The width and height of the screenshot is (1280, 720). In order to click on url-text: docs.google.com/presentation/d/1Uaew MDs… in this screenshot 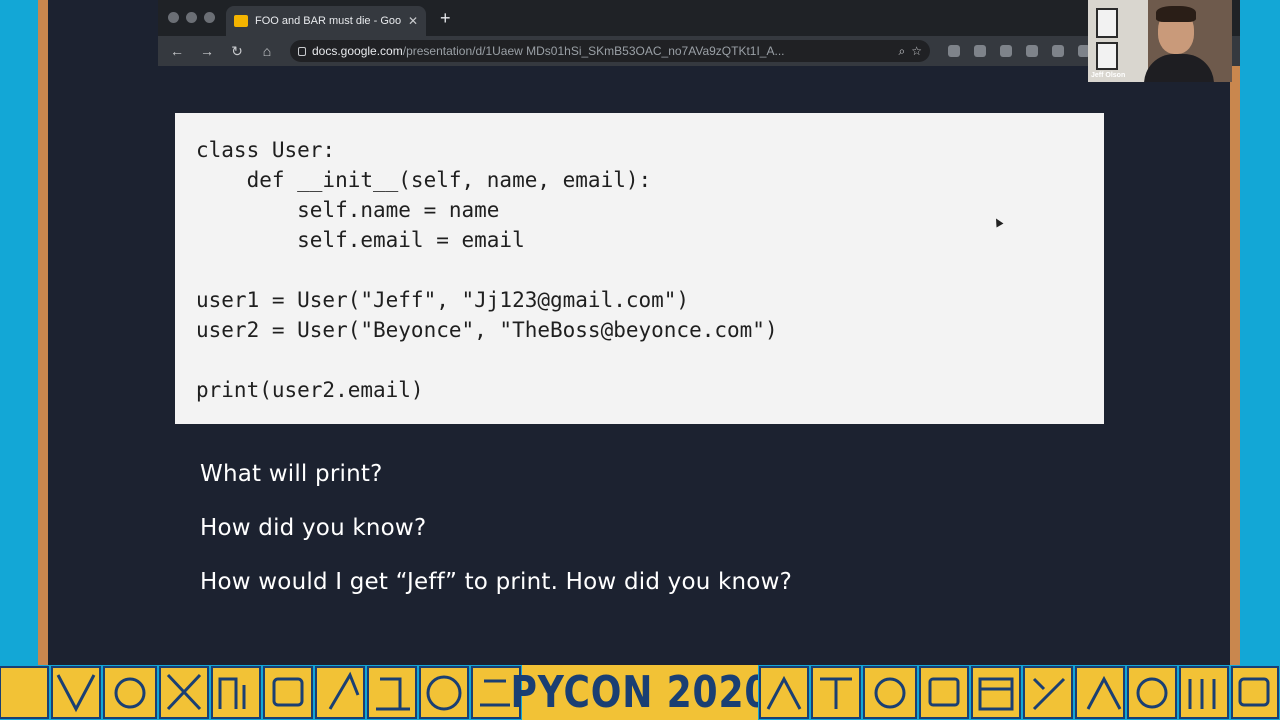, I will do `click(602, 51)`.